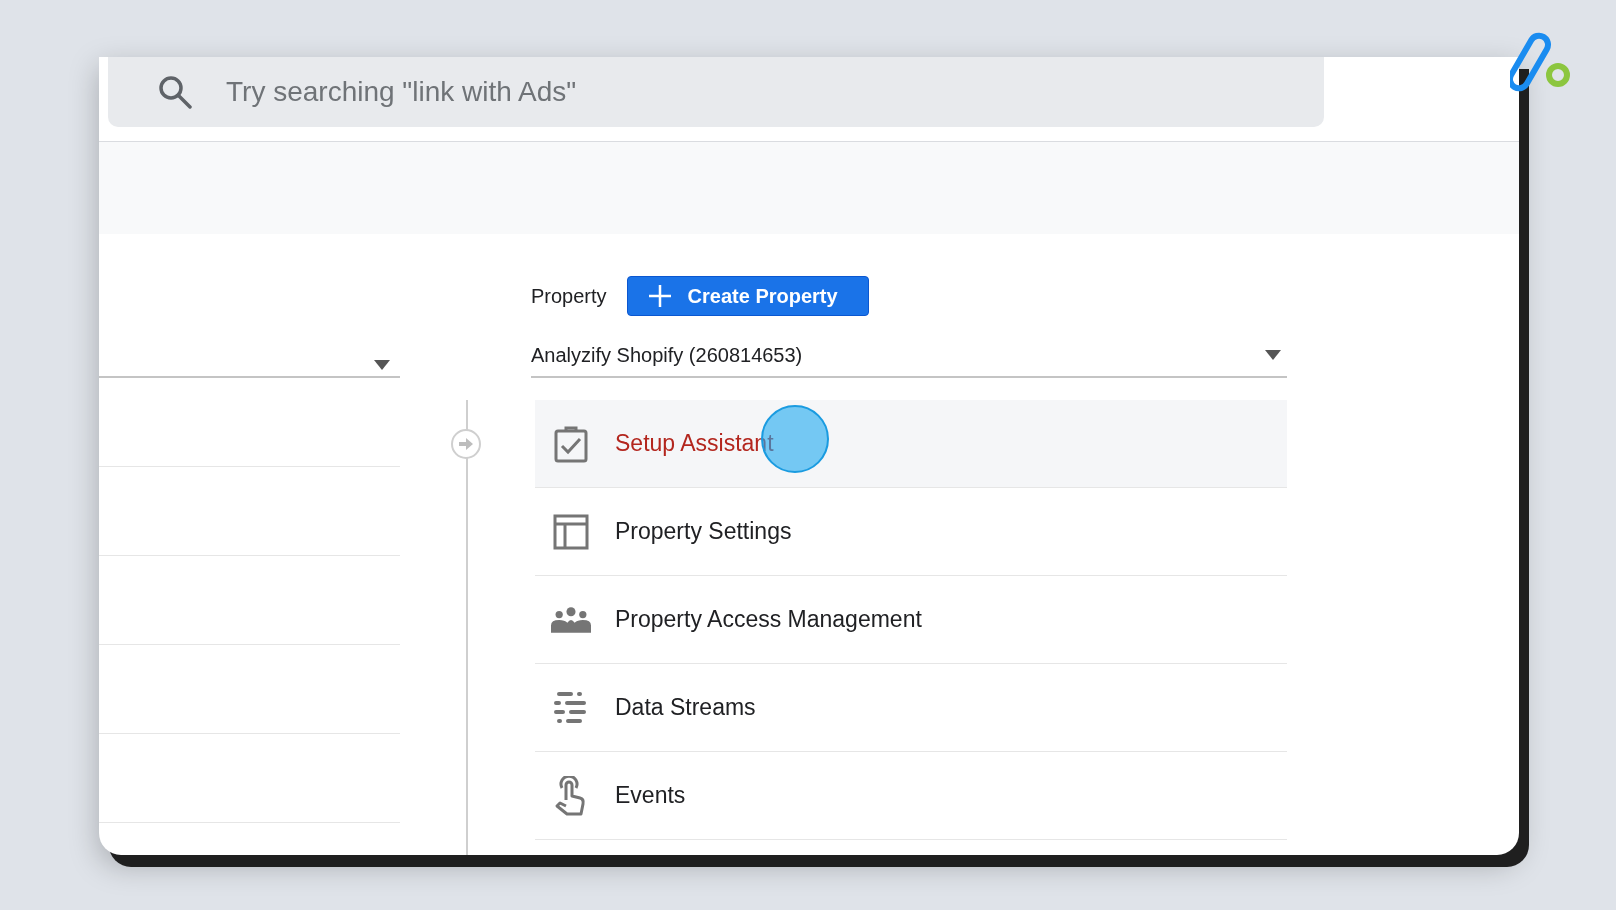  Describe the element at coordinates (571, 531) in the screenshot. I see `layout-icon` at that location.